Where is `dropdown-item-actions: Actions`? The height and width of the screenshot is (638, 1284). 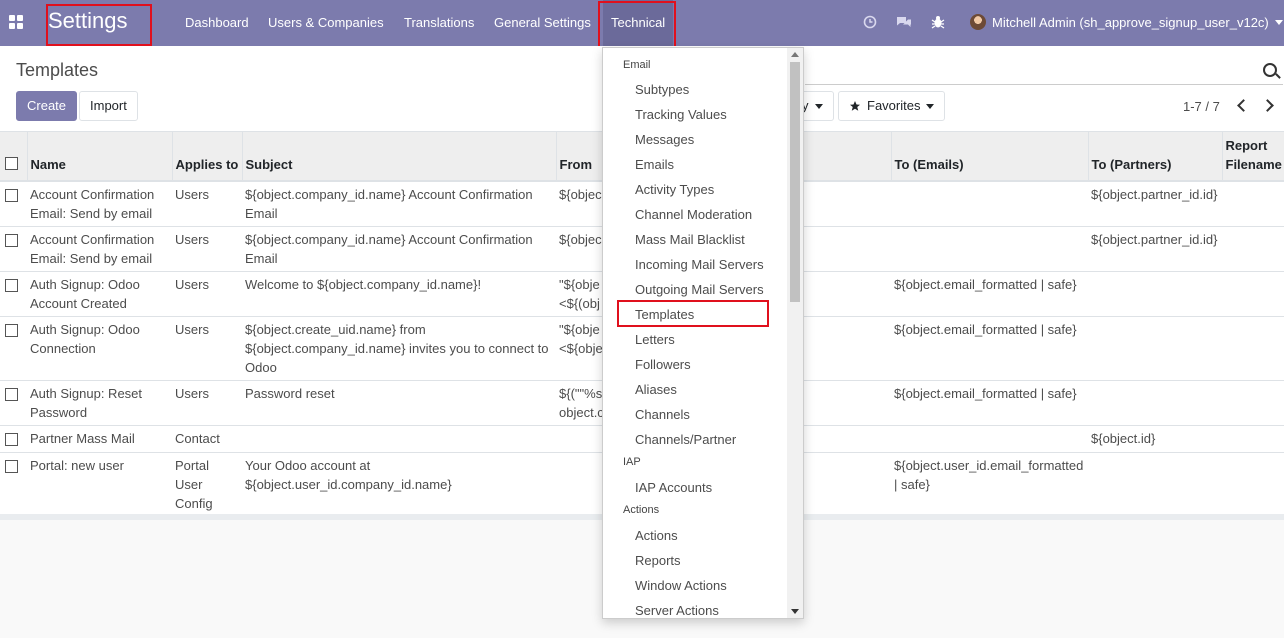 dropdown-item-actions: Actions is located at coordinates (656, 535).